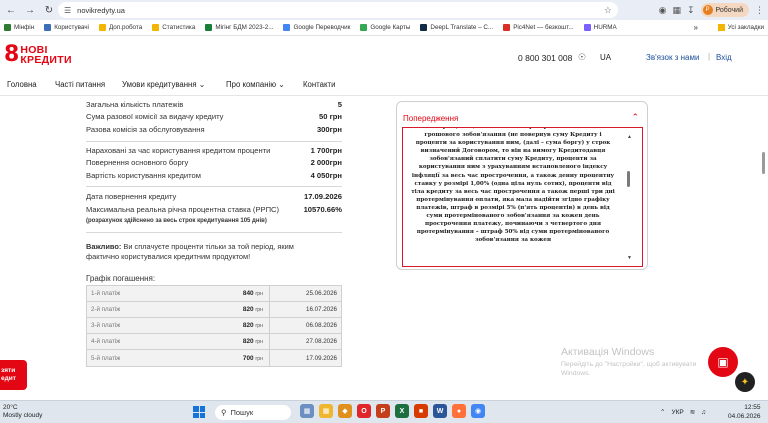  What do you see at coordinates (745, 382) in the screenshot?
I see `assistant-button: ✦` at bounding box center [745, 382].